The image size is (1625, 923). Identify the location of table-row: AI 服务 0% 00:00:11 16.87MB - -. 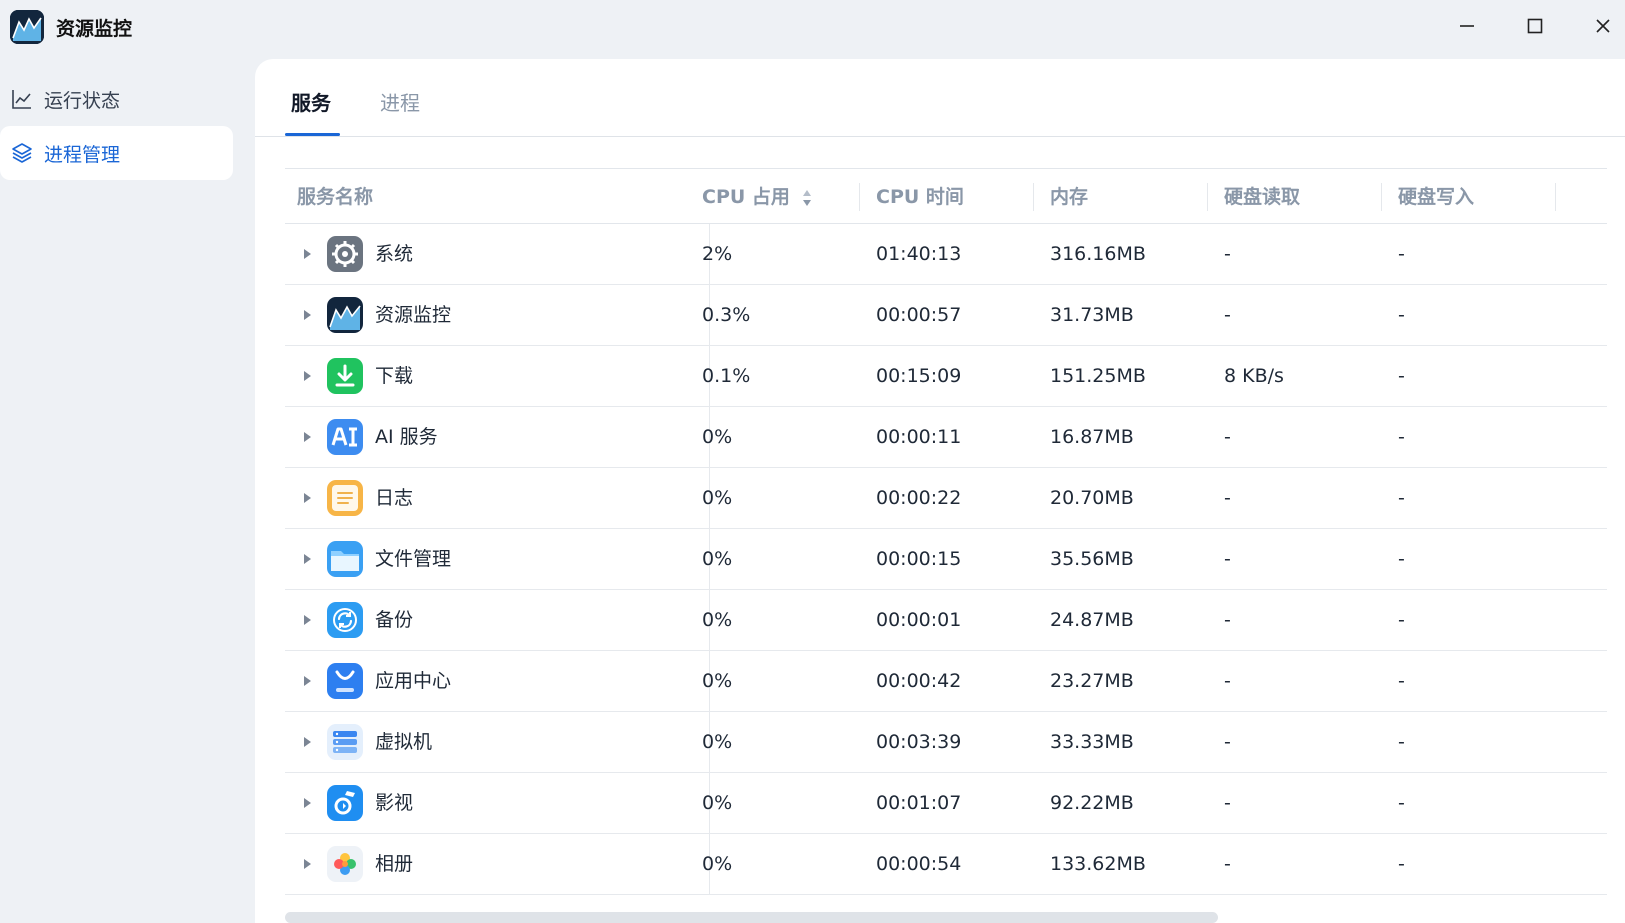
(946, 437).